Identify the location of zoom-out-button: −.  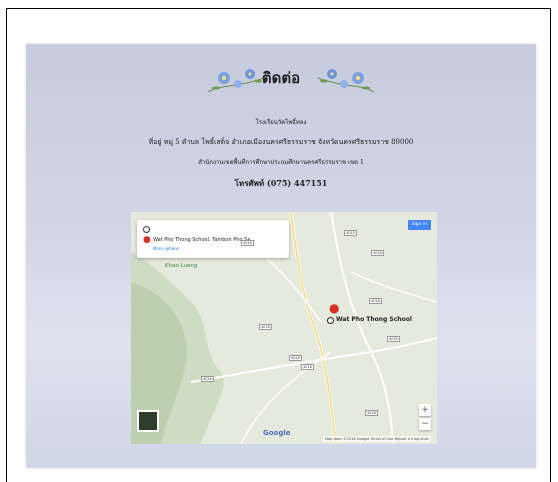
(425, 424).